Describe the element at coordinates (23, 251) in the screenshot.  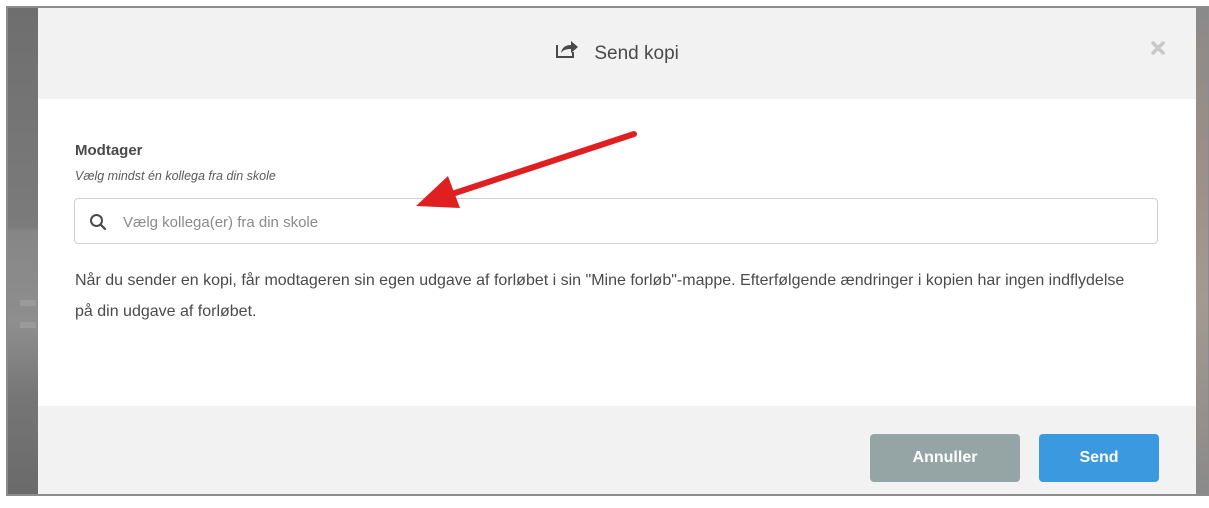
I see `page-backdrop-left` at that location.